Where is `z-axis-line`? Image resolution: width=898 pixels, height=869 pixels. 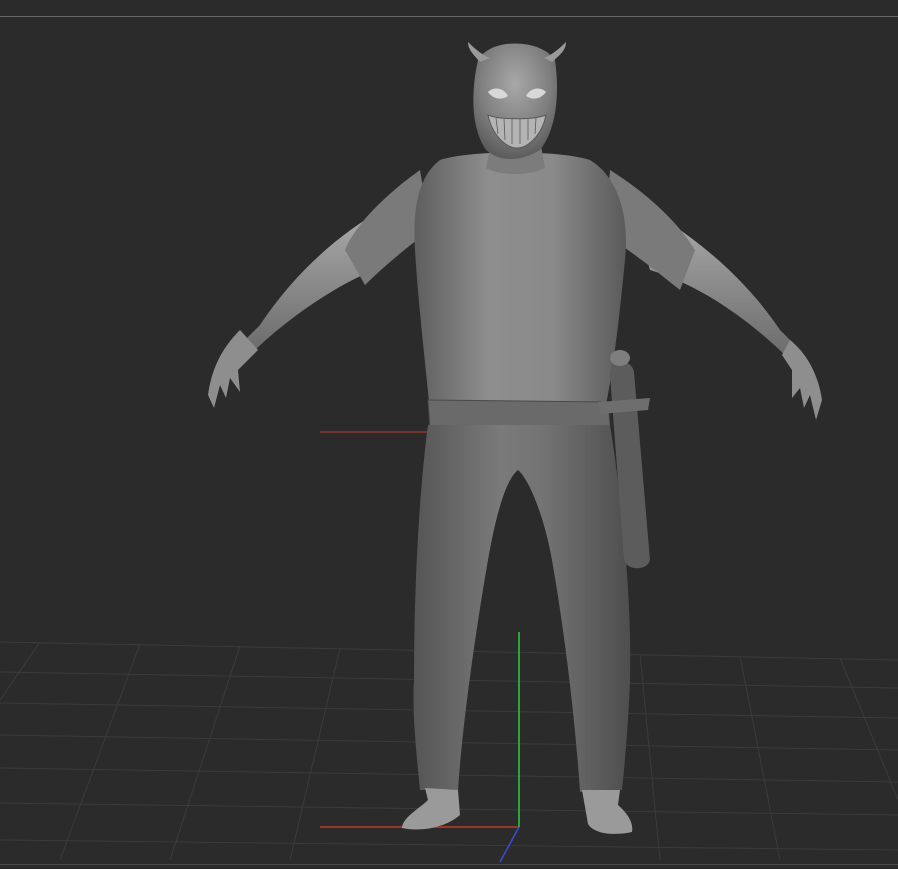
z-axis-line is located at coordinates (509, 844).